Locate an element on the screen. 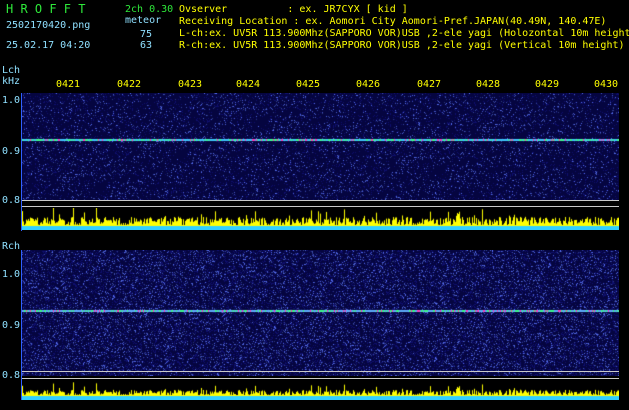 This screenshot has height=410, width=629. rch-meteor-count: 63 is located at coordinates (146, 45).